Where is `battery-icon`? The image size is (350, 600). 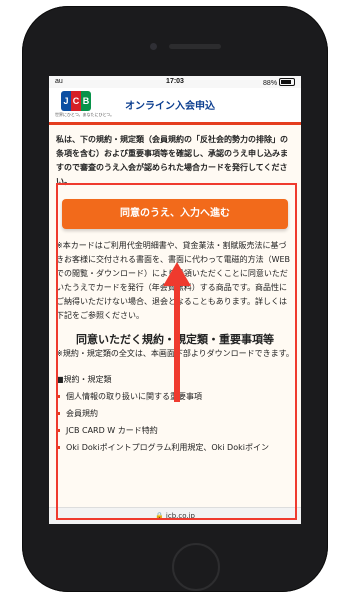 battery-icon is located at coordinates (287, 82).